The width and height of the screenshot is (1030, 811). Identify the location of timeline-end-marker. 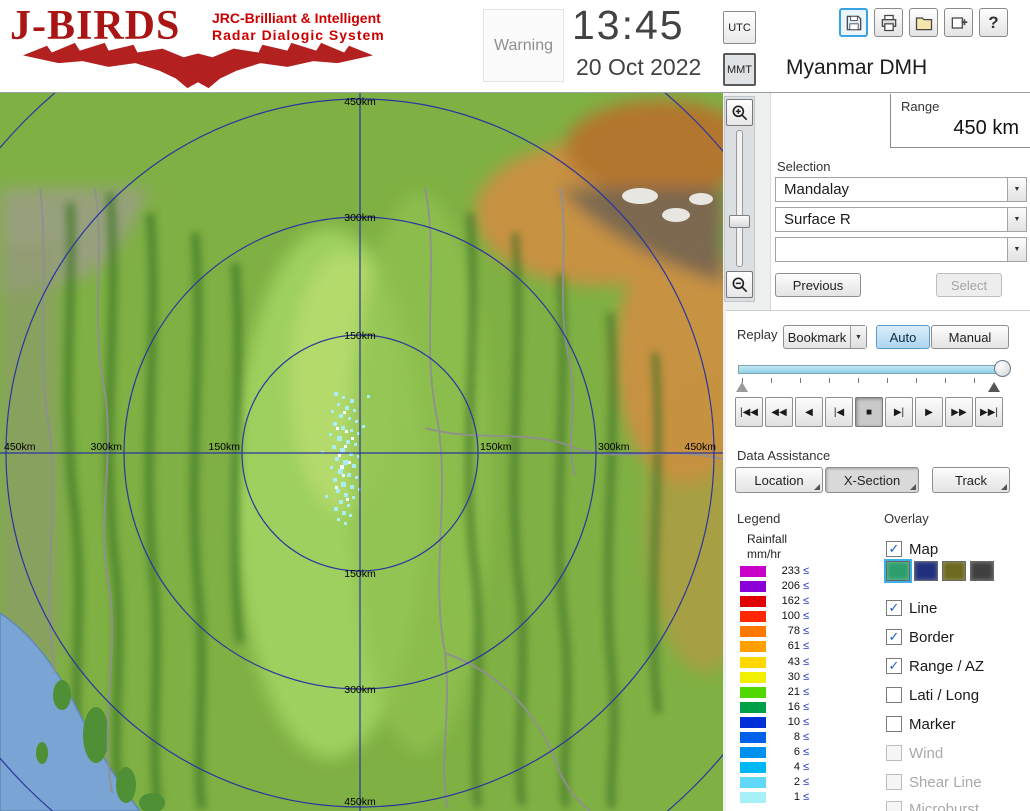
(994, 387).